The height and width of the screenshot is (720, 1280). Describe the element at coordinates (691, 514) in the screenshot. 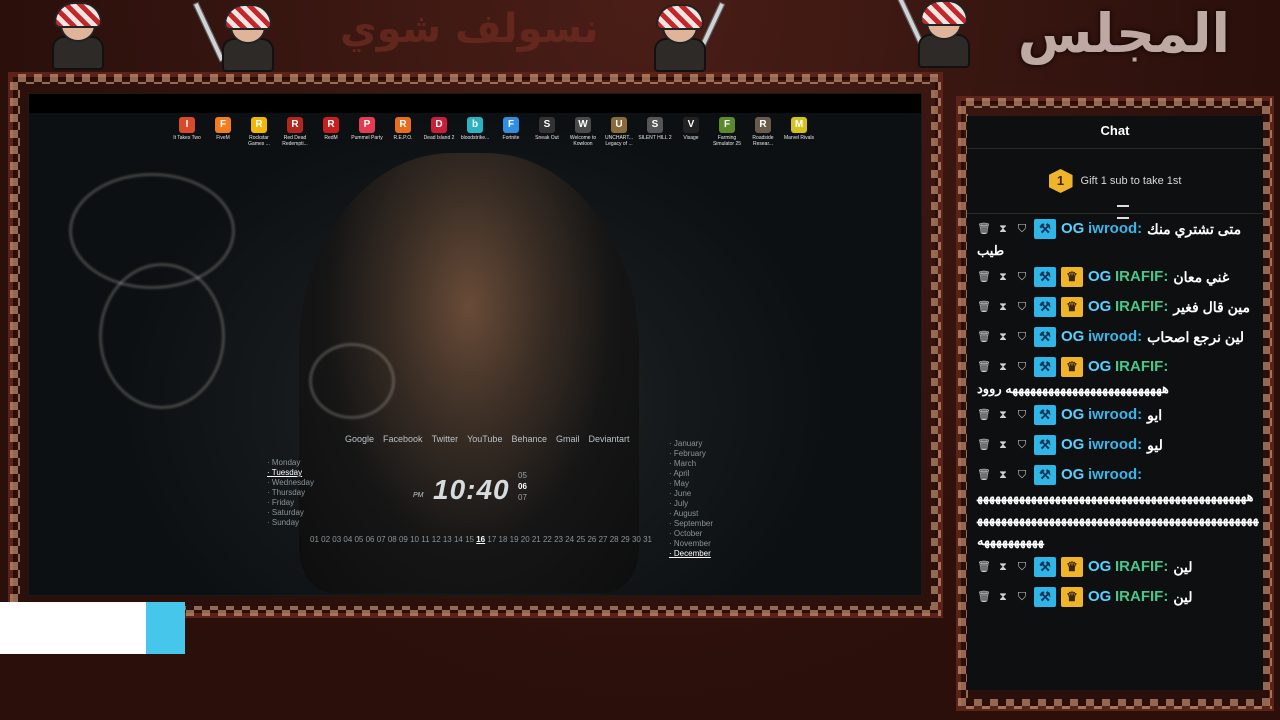

I see `month-item: · August` at that location.